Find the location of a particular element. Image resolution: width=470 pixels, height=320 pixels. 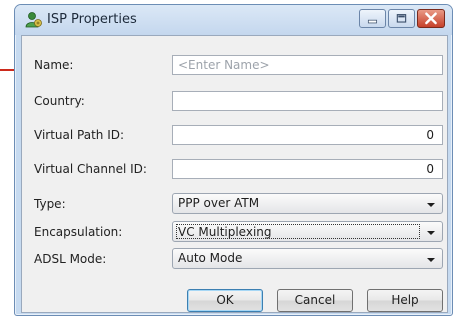

name-label: Name: is located at coordinates (54, 65).